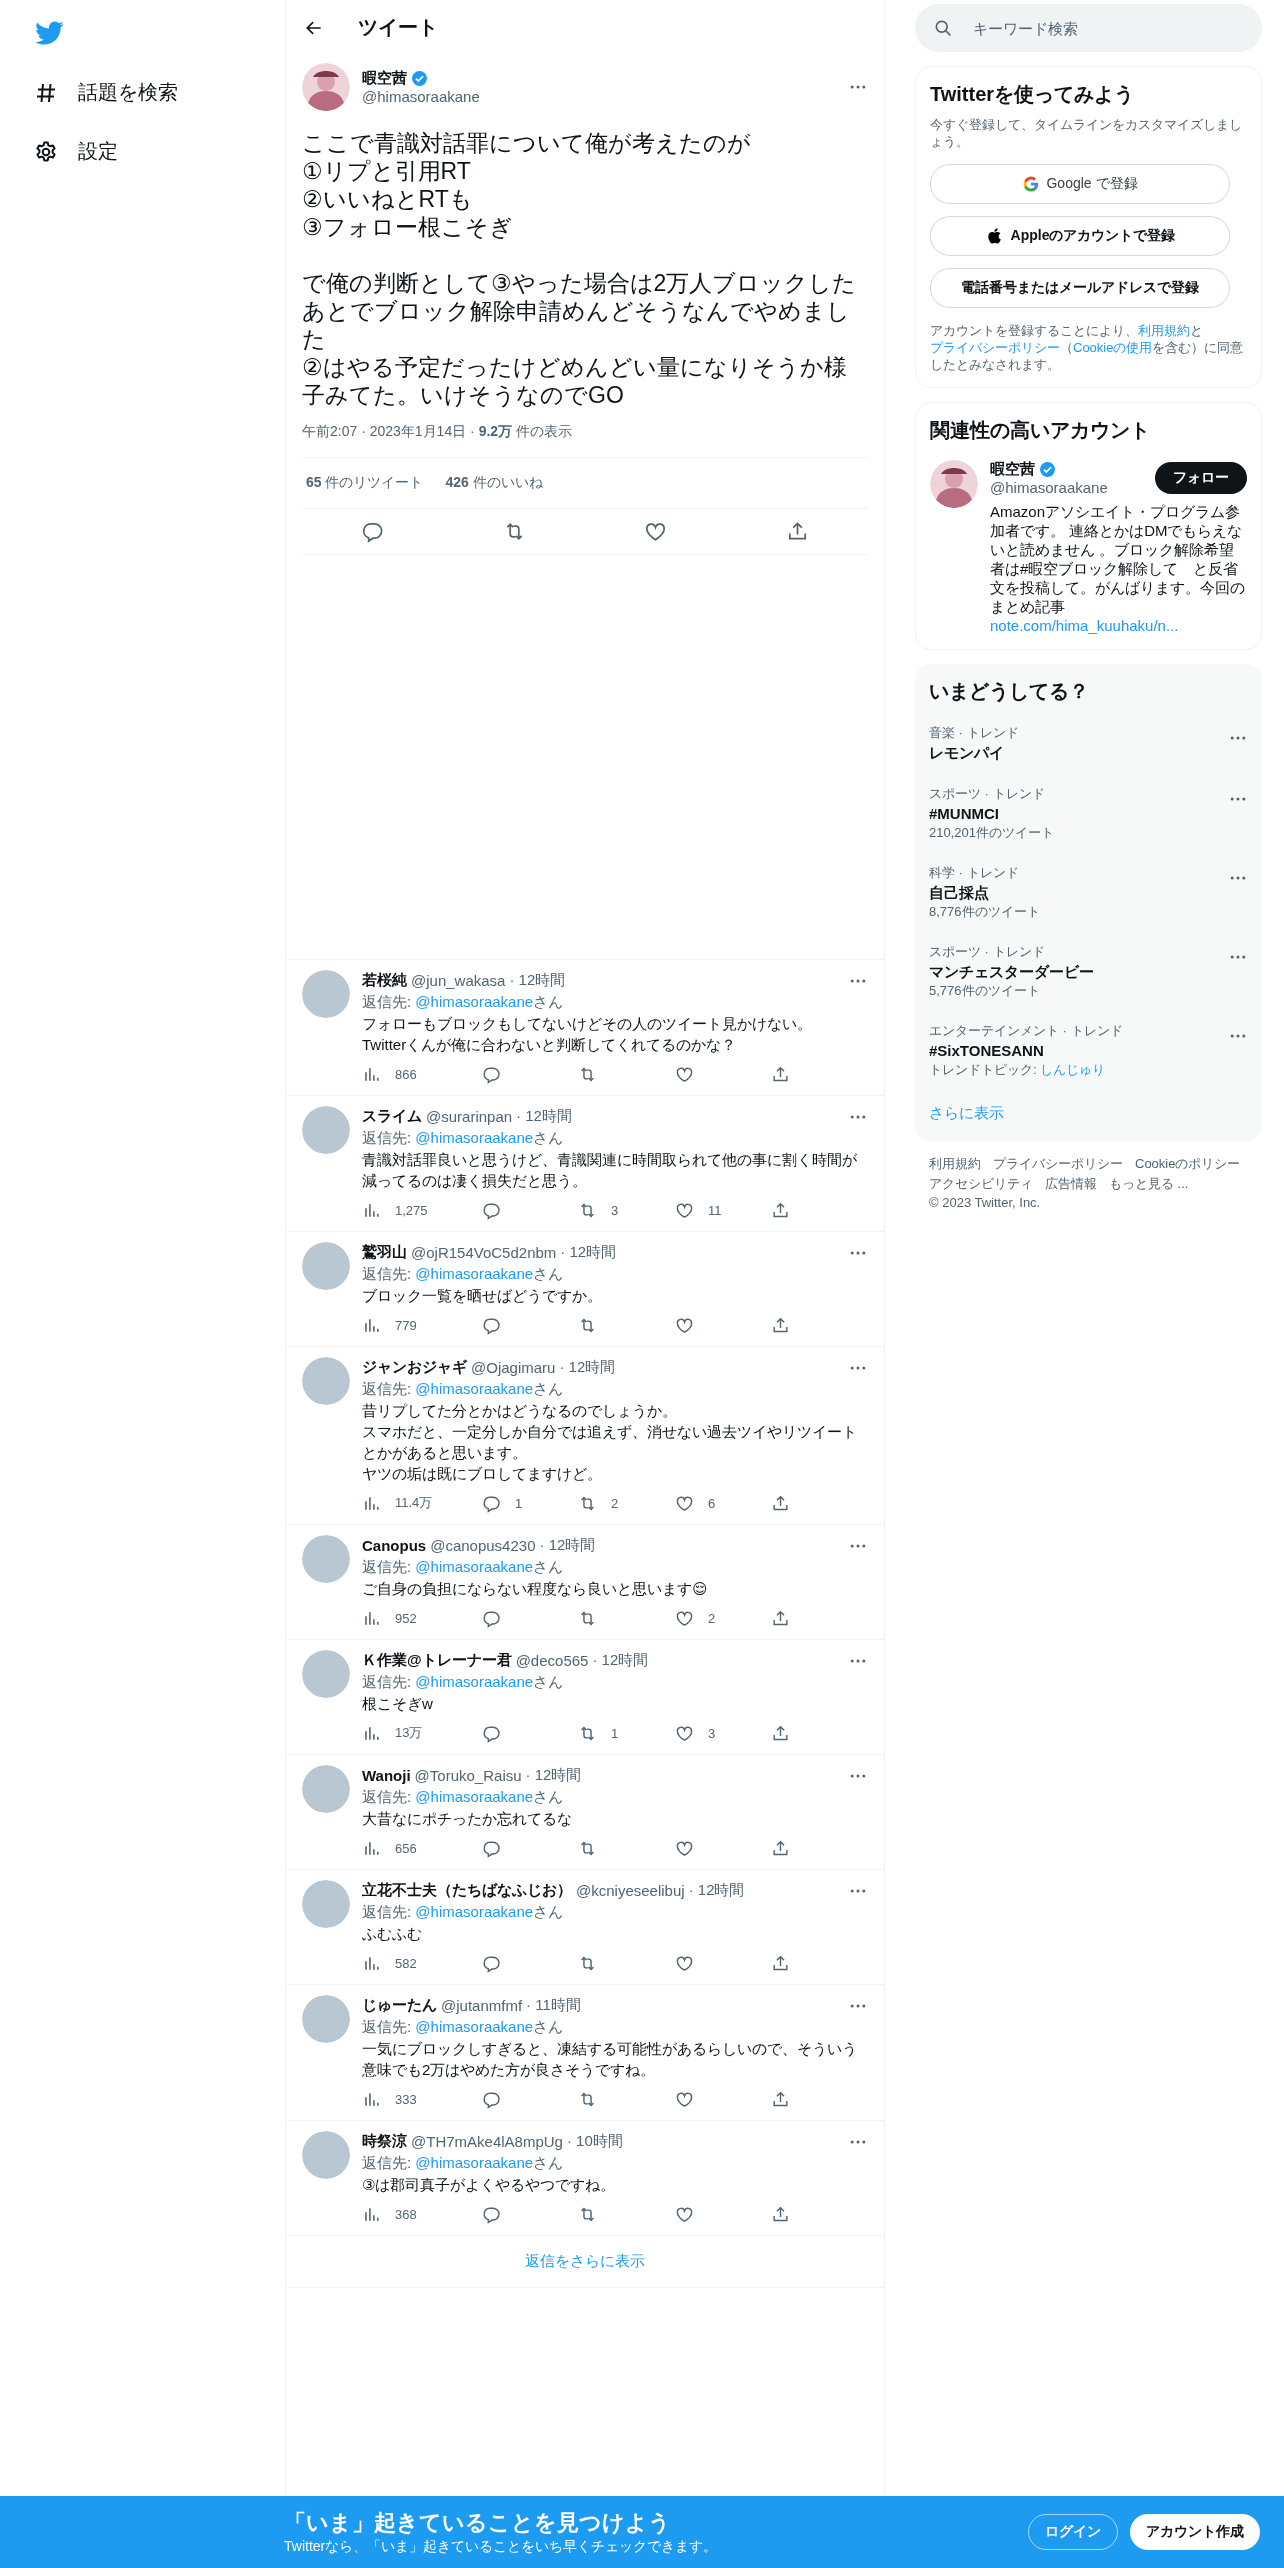  Describe the element at coordinates (392, 1934) in the screenshot. I see `reply-text: ふむふむ` at that location.